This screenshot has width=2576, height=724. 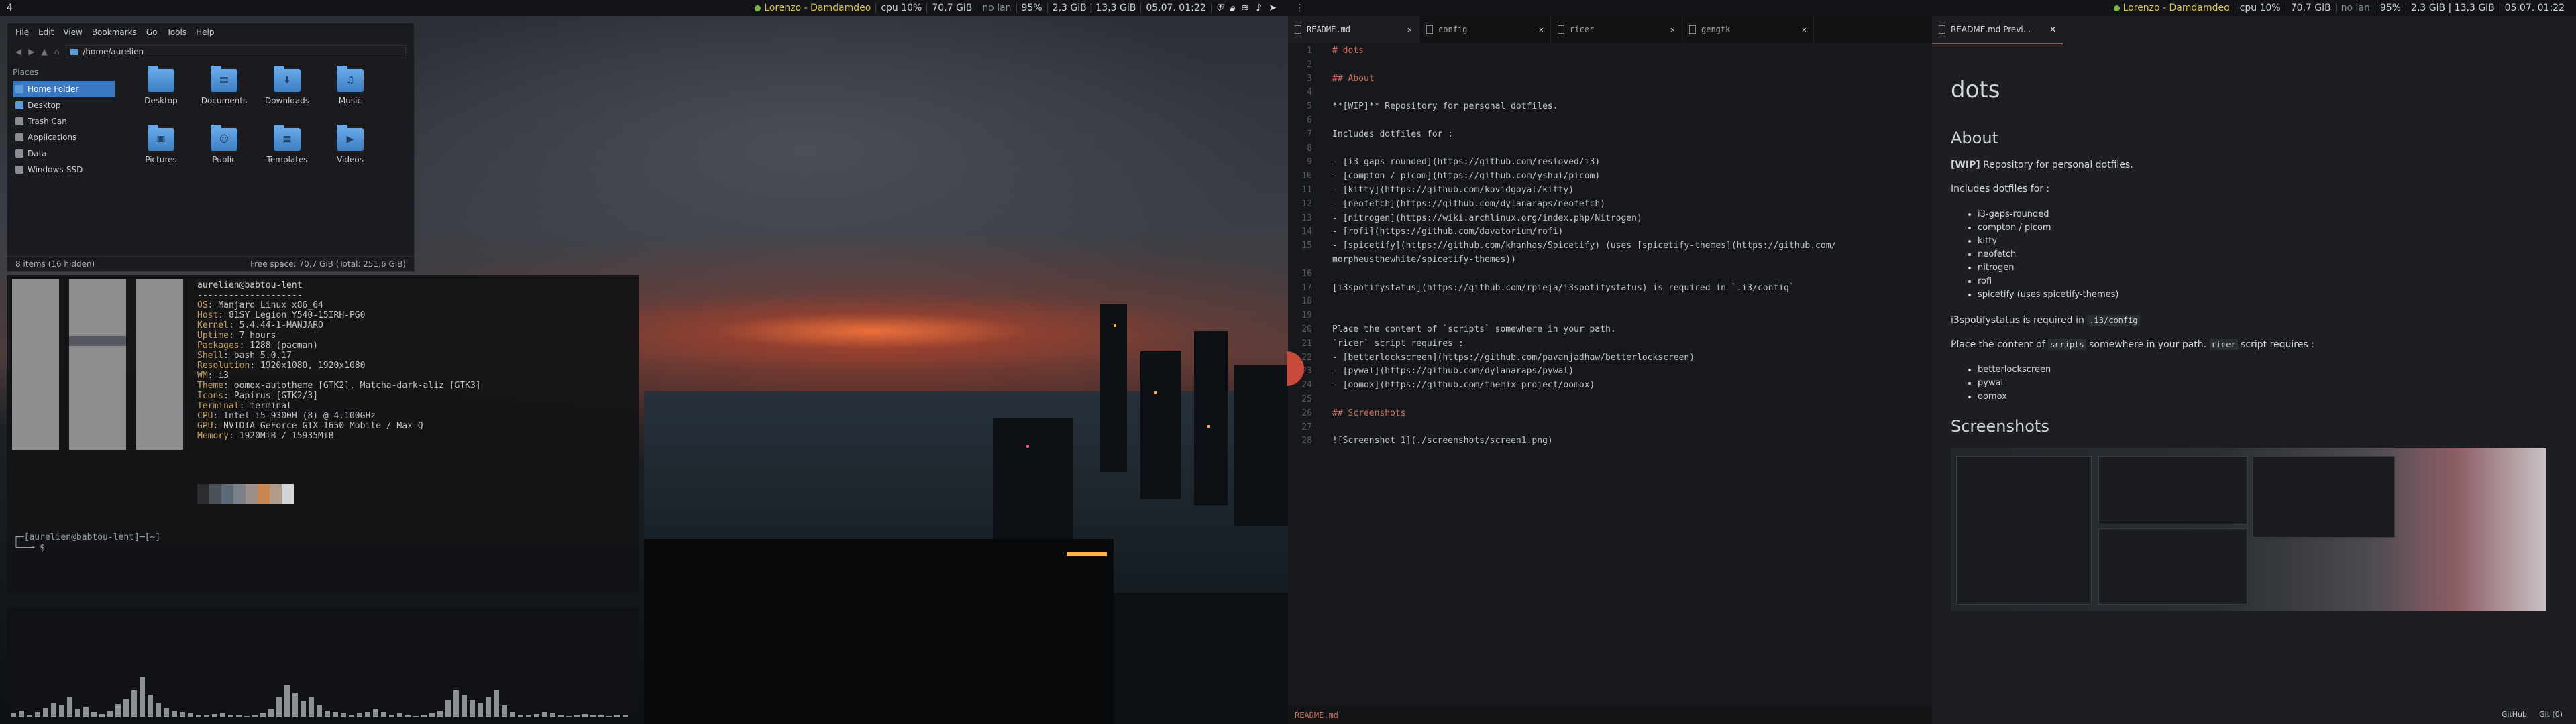 What do you see at coordinates (1306, 176) in the screenshot?
I see `line-number: 10` at bounding box center [1306, 176].